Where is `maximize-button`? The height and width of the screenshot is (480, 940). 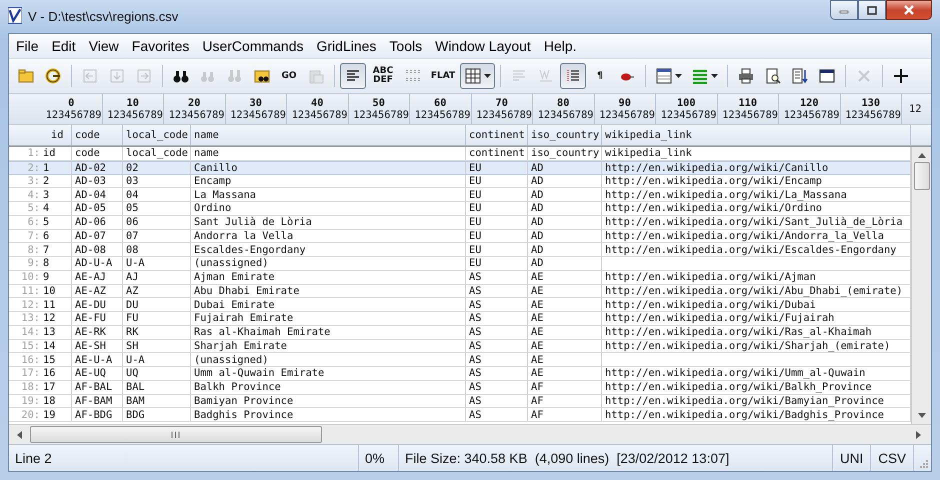 maximize-button is located at coordinates (872, 10).